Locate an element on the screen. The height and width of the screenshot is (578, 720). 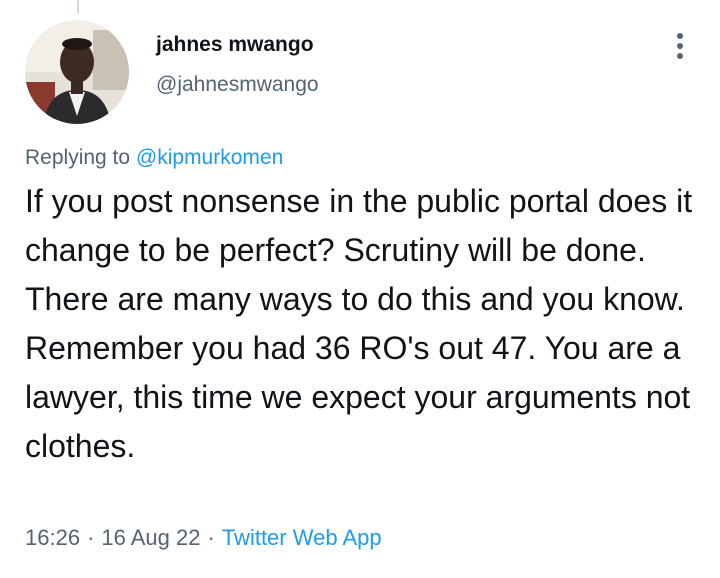
replying-to: Replying to @kipmurkomen is located at coordinates (154, 158).